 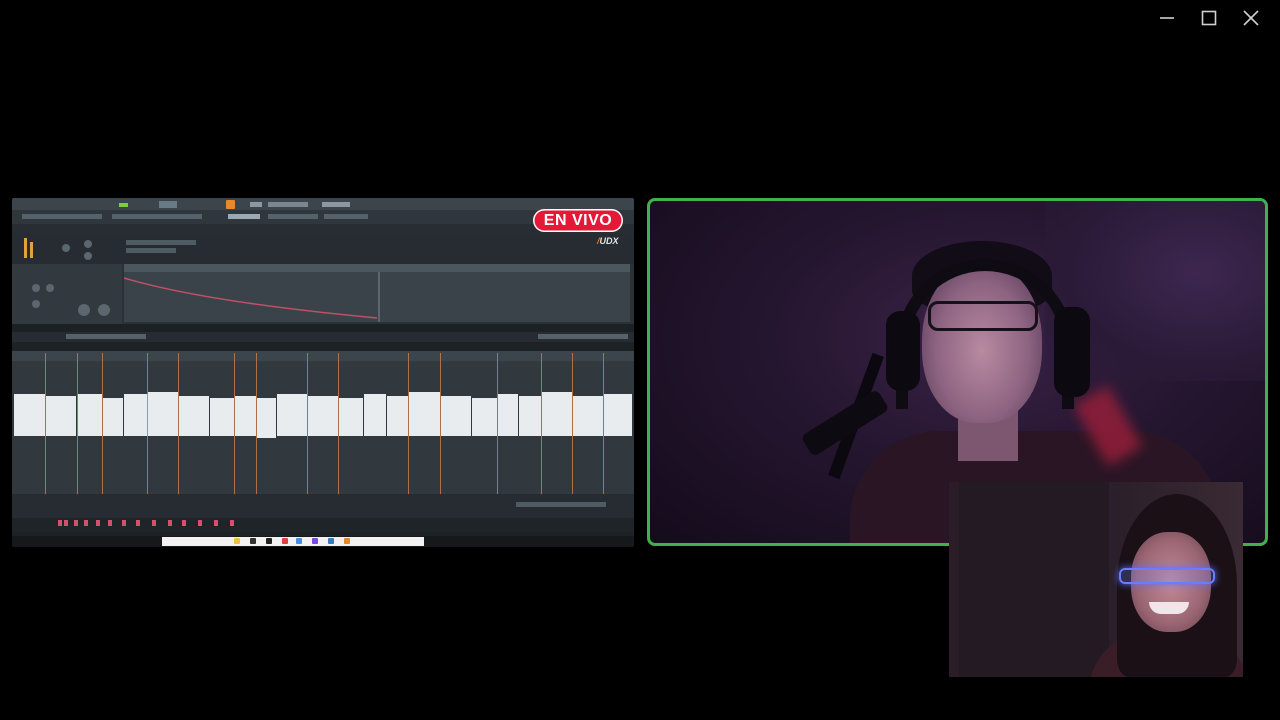 I want to click on minimize-button, so click(x=1167, y=18).